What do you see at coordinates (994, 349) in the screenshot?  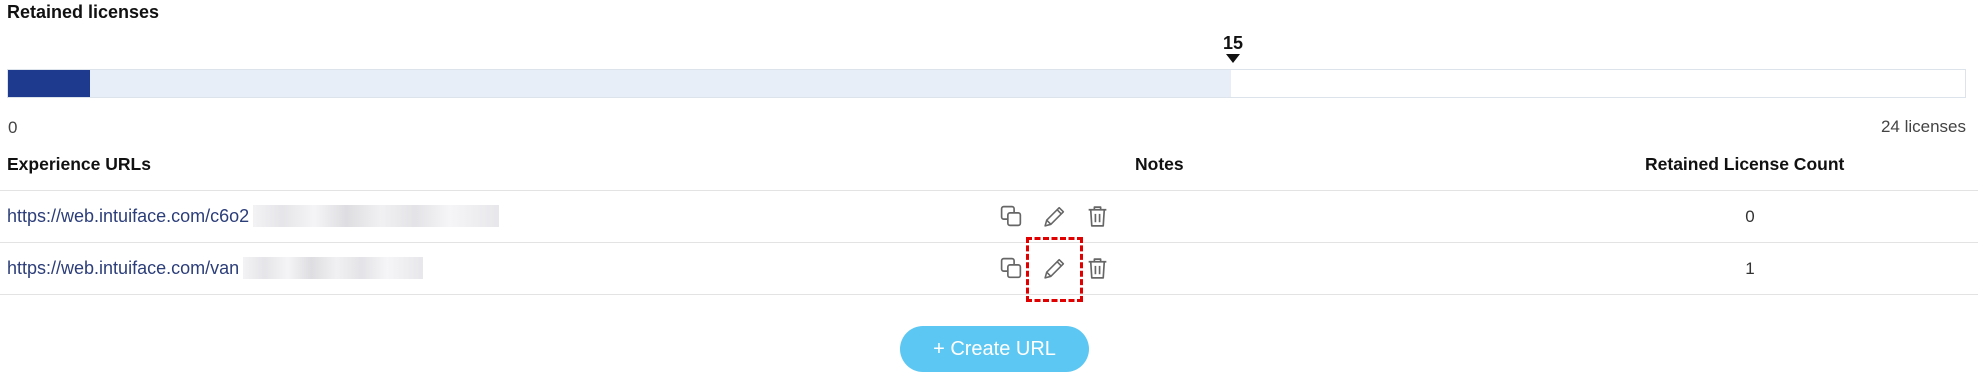 I see `create-url-button: + Create URL` at bounding box center [994, 349].